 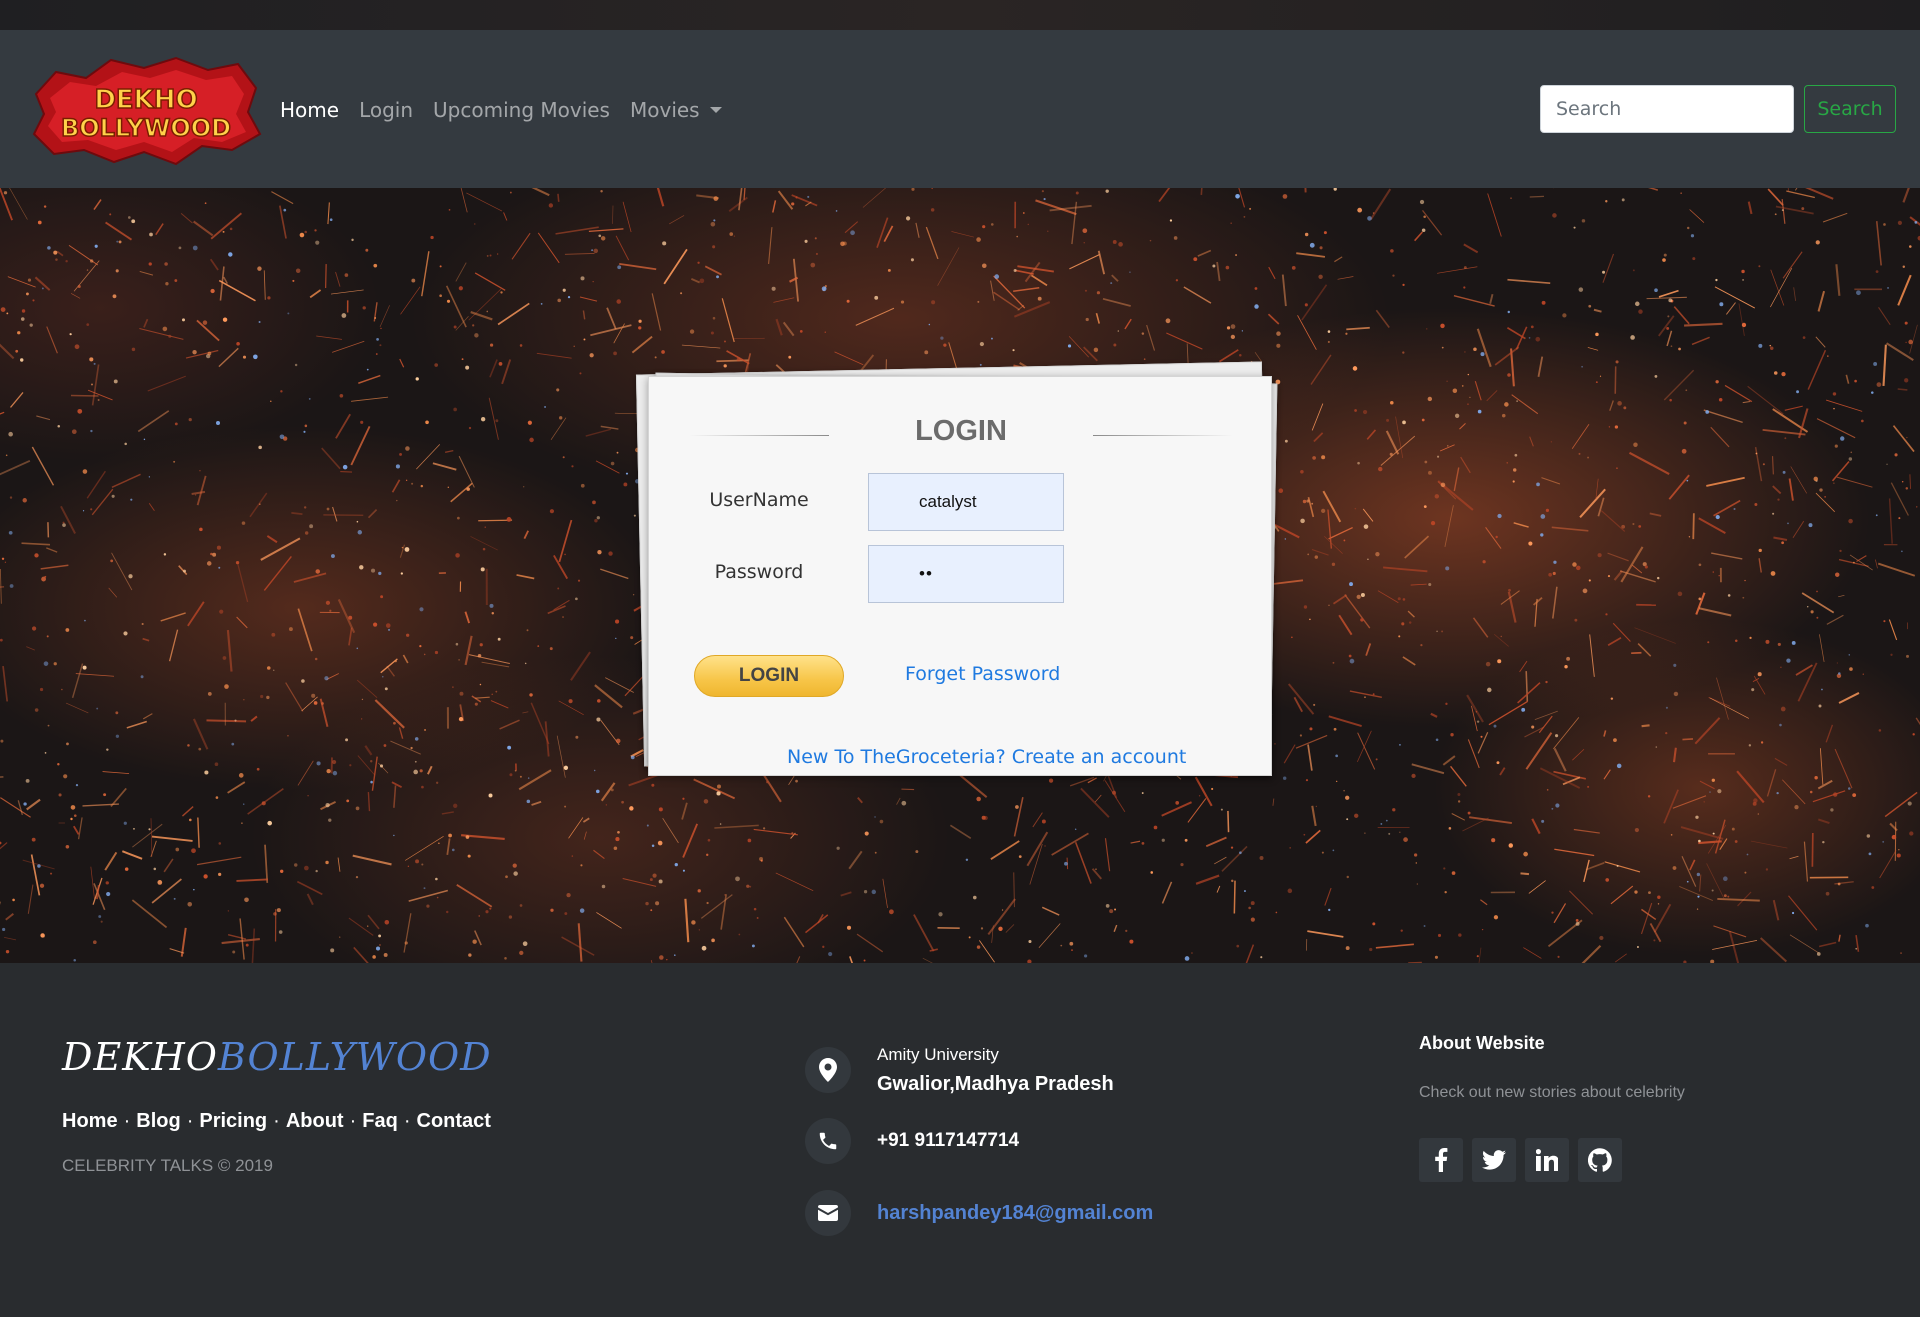 What do you see at coordinates (828, 1213) in the screenshot?
I see `envelope-icon` at bounding box center [828, 1213].